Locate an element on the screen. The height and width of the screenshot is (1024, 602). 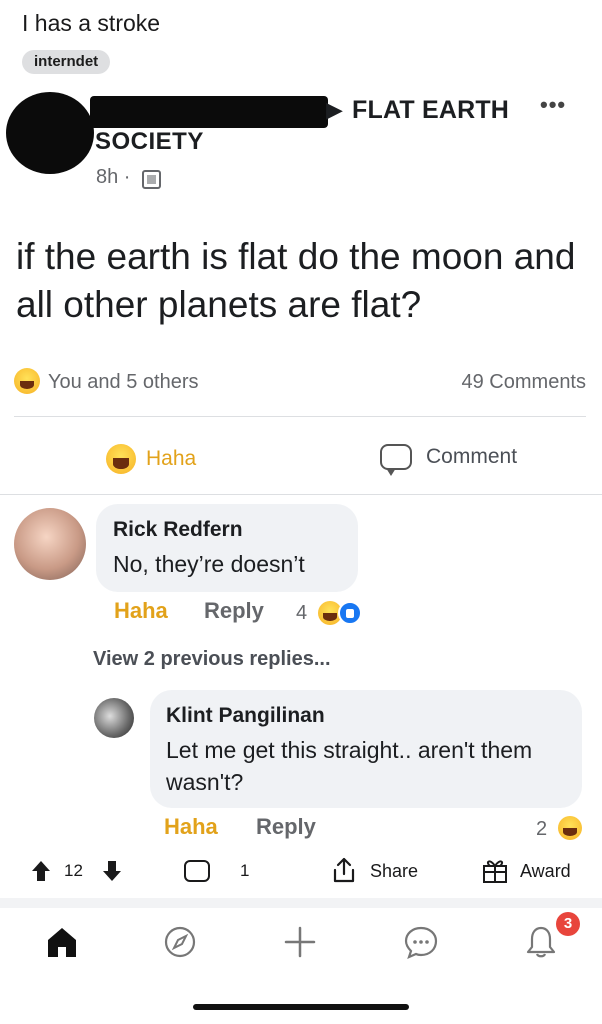
home-icon is located at coordinates (62, 942).